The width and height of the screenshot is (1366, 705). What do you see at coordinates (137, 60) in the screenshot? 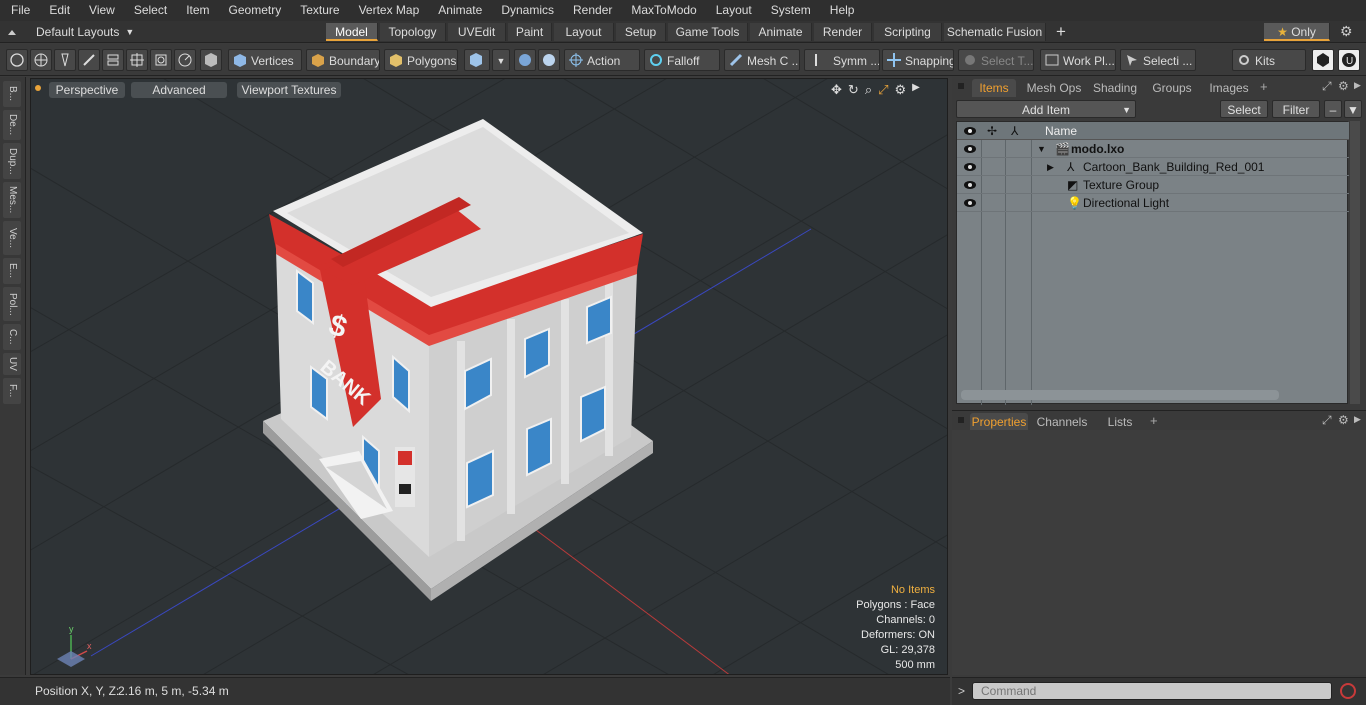
I see `transform-icon` at bounding box center [137, 60].